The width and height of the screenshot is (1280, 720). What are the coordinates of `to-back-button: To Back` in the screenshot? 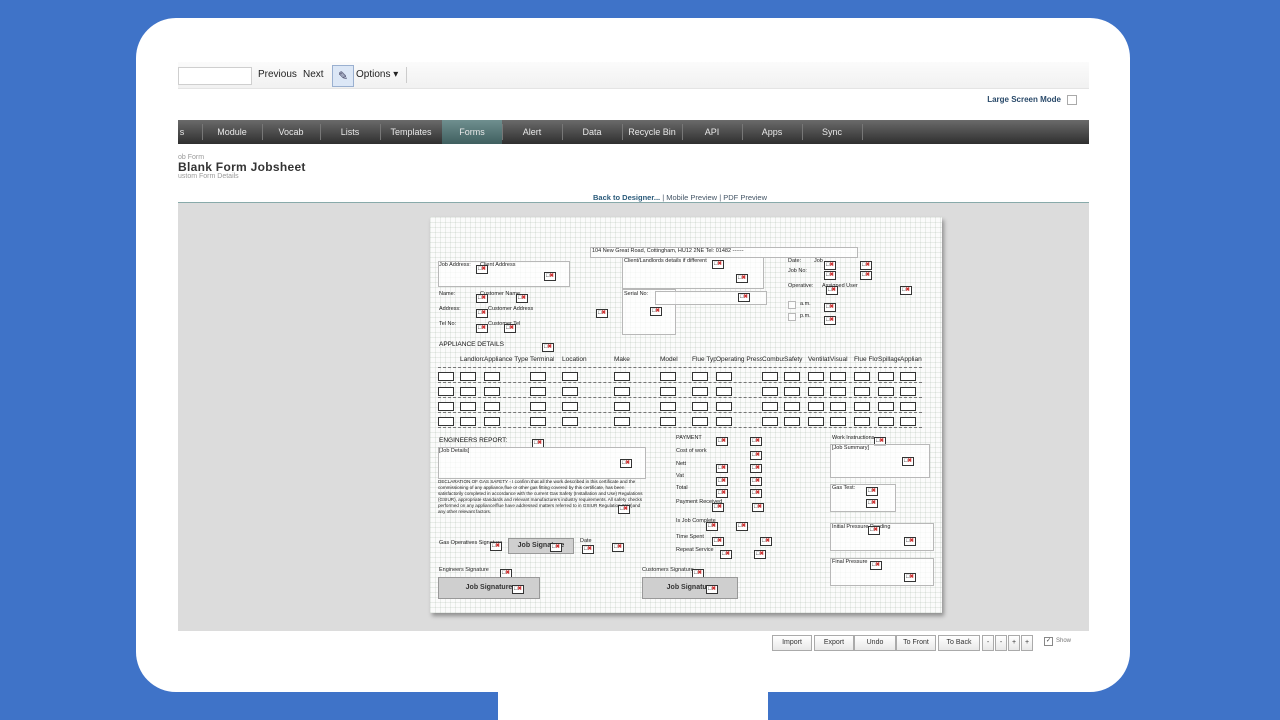 It's located at (959, 643).